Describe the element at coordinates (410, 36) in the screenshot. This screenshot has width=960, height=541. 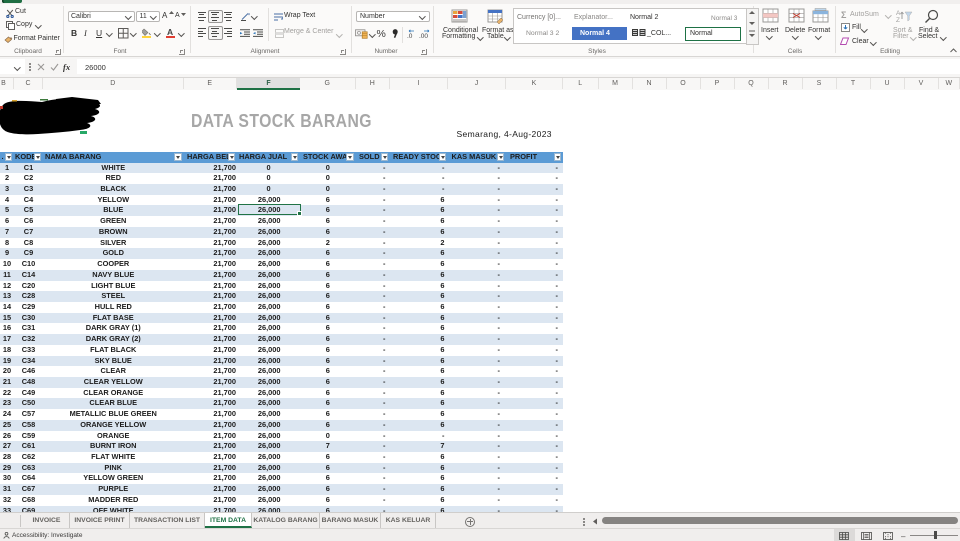
I see `svg-text: .0` at that location.